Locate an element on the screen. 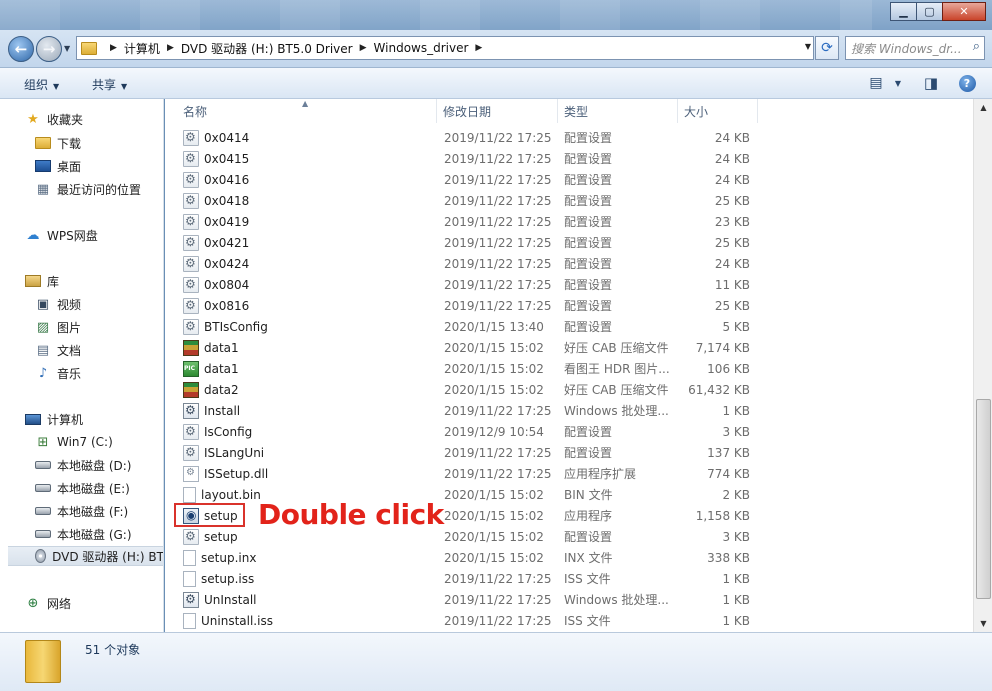 This screenshot has height=691, width=992. column-header-name: 名称 is located at coordinates (307, 111).